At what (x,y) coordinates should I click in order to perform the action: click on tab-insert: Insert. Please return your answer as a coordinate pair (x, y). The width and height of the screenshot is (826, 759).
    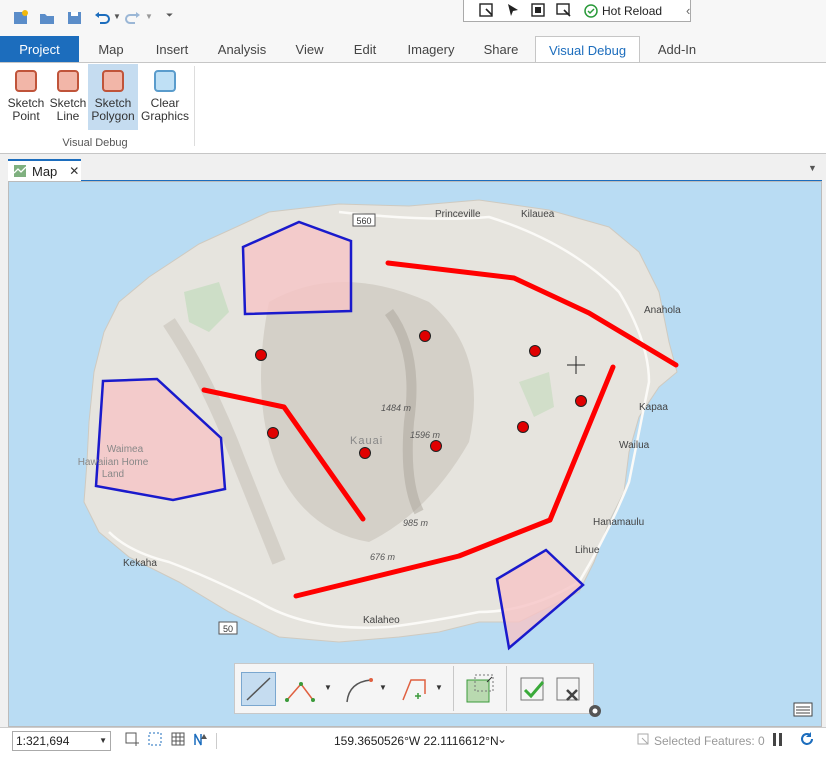
    Looking at the image, I should click on (172, 49).